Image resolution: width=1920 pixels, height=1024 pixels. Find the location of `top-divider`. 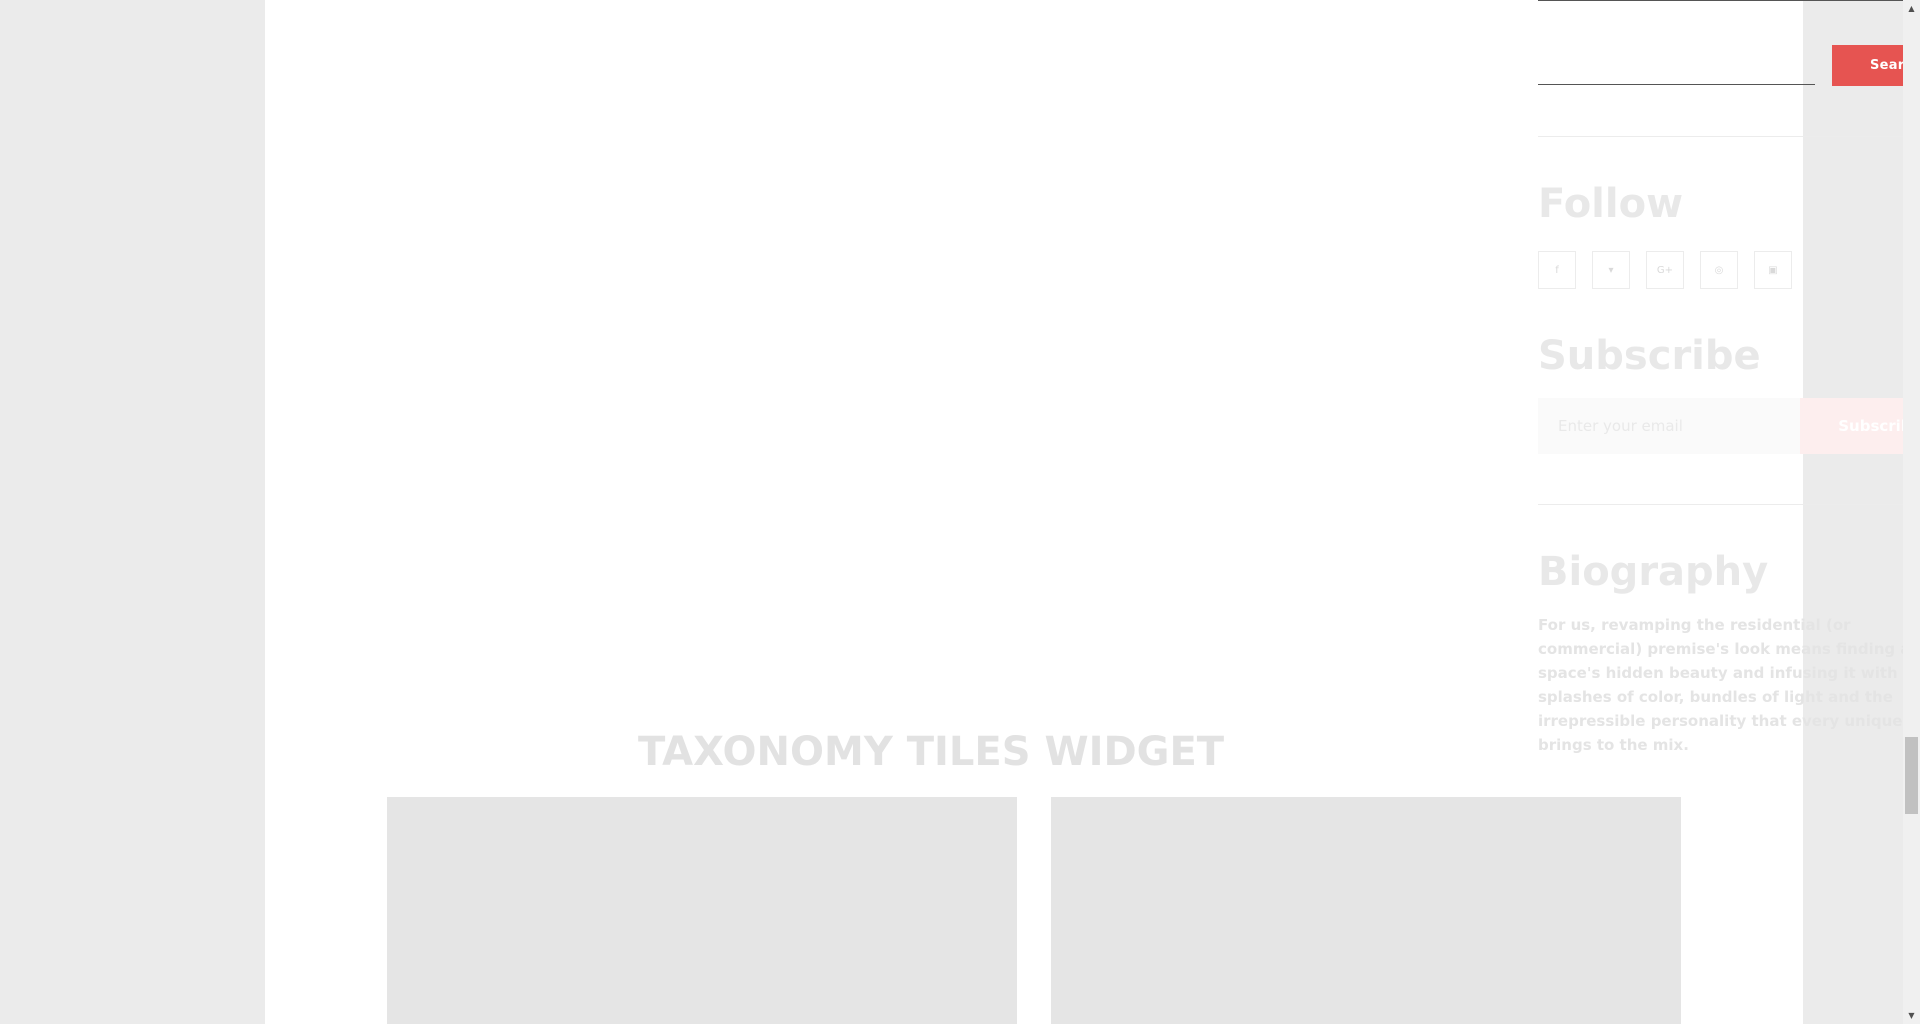

top-divider is located at coordinates (1729, 0).